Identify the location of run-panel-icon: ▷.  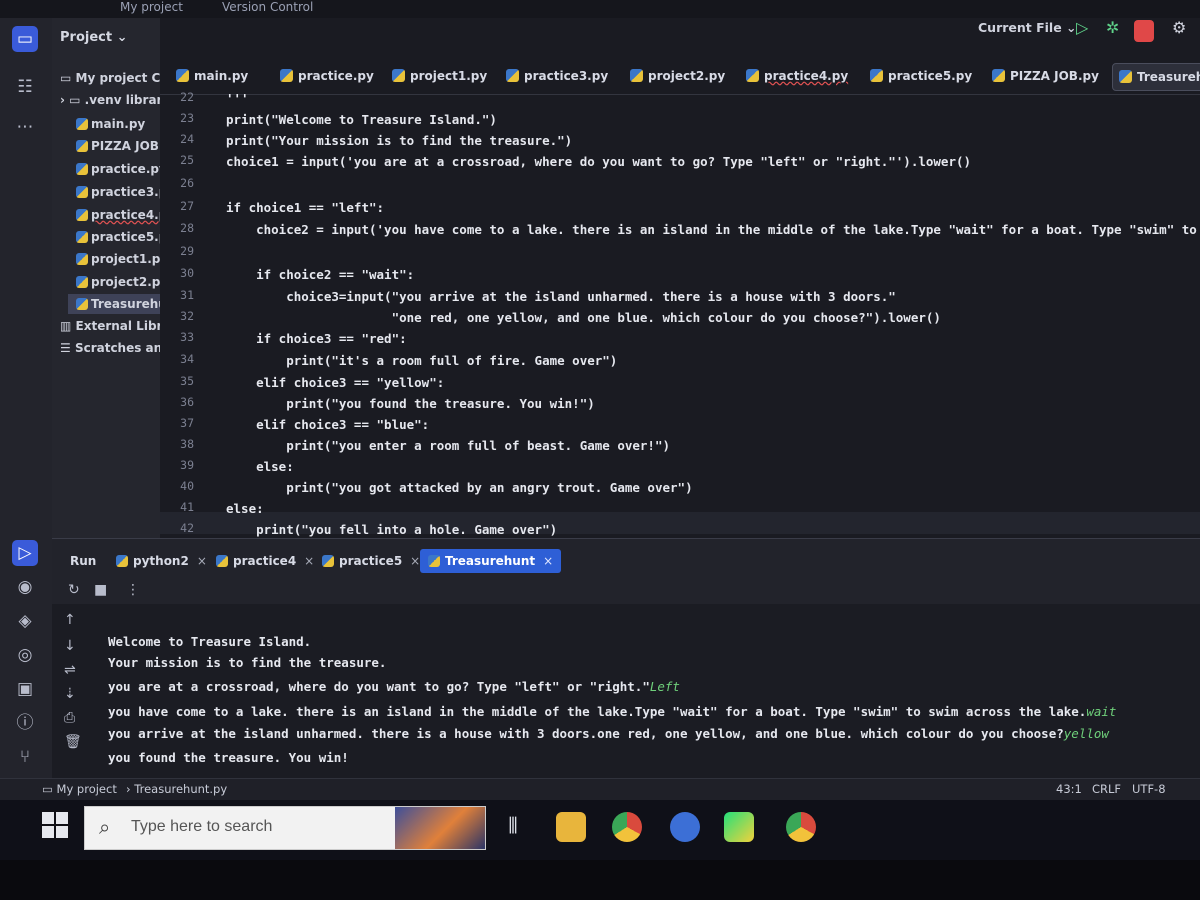
(25, 553).